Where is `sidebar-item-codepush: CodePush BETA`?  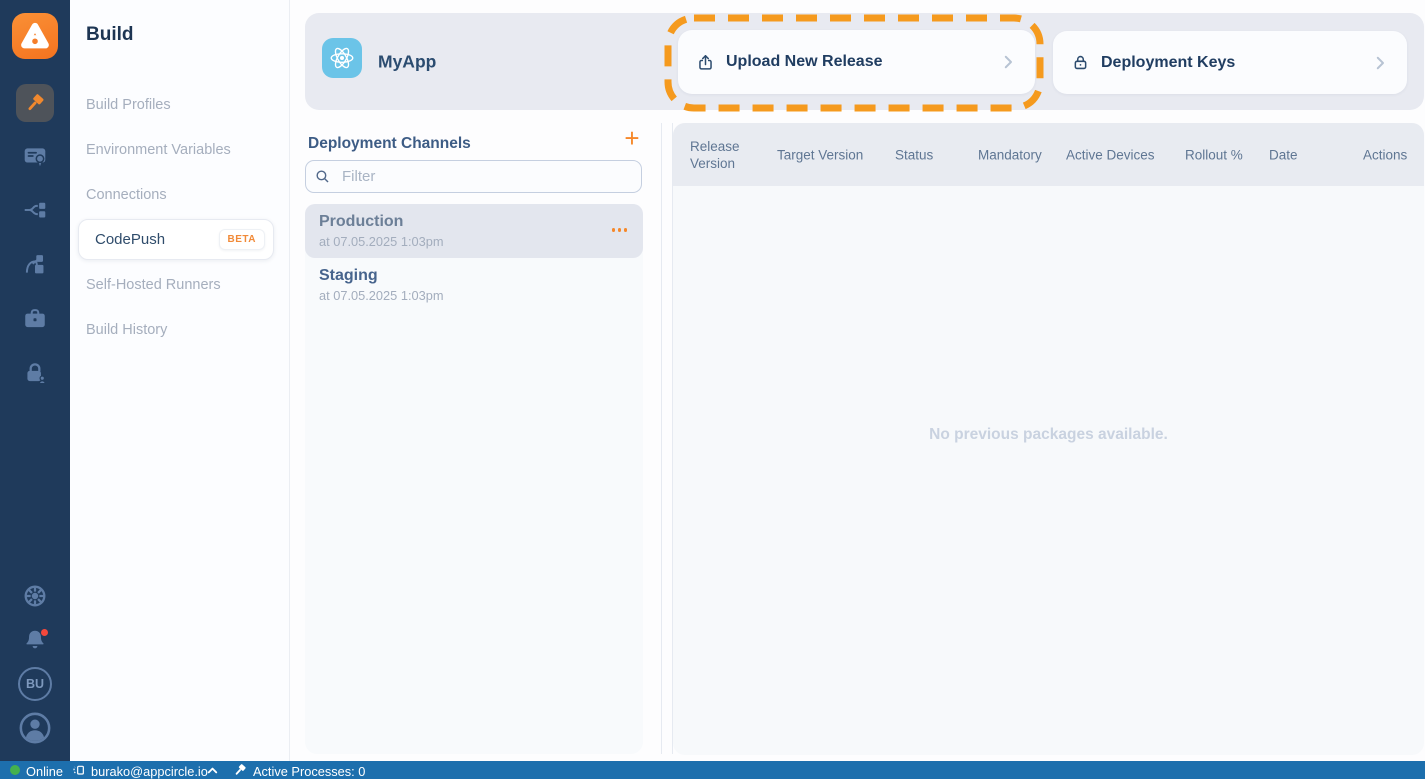 sidebar-item-codepush: CodePush BETA is located at coordinates (176, 239).